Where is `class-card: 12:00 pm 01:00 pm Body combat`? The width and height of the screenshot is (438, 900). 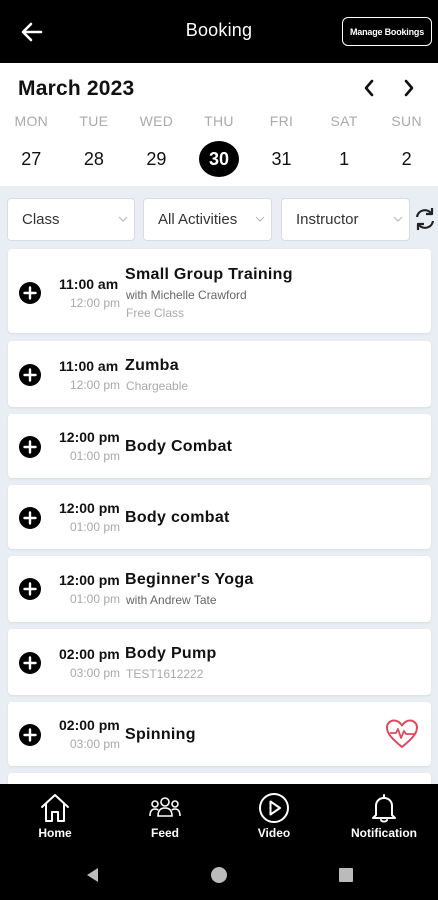
class-card: 12:00 pm 01:00 pm Body combat is located at coordinates (219, 517).